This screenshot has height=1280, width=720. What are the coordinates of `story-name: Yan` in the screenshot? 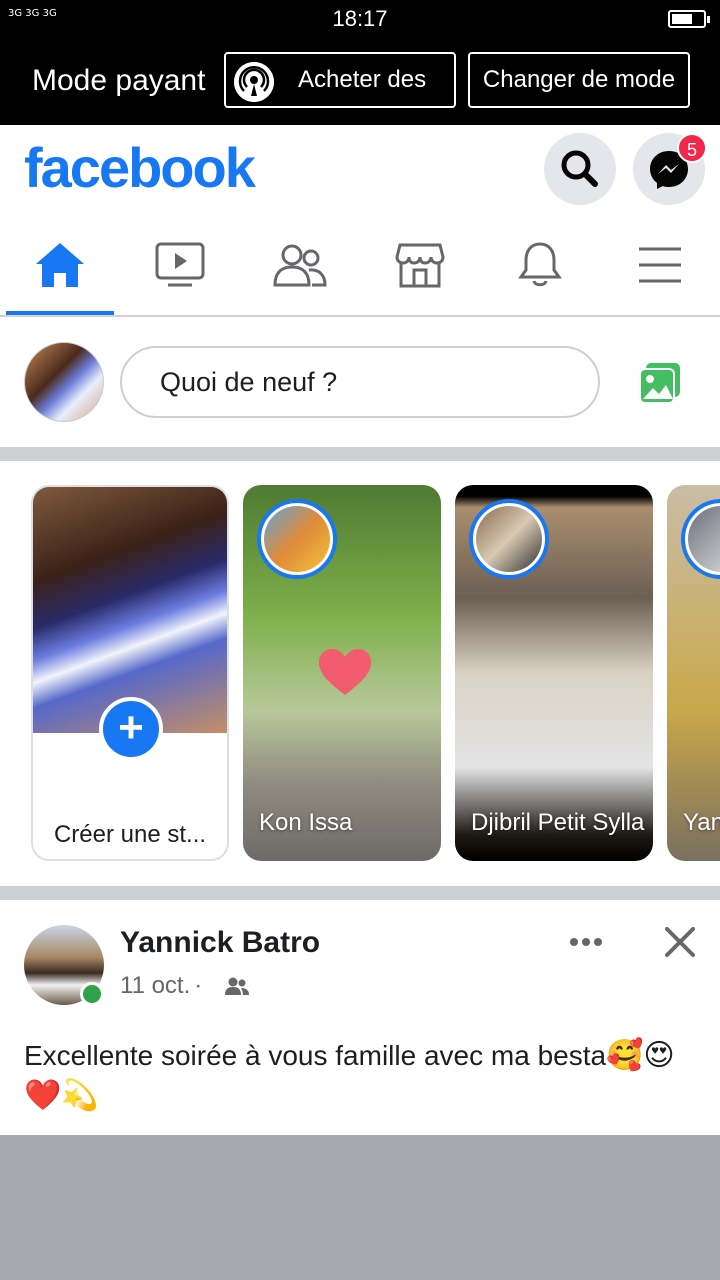 It's located at (701, 822).